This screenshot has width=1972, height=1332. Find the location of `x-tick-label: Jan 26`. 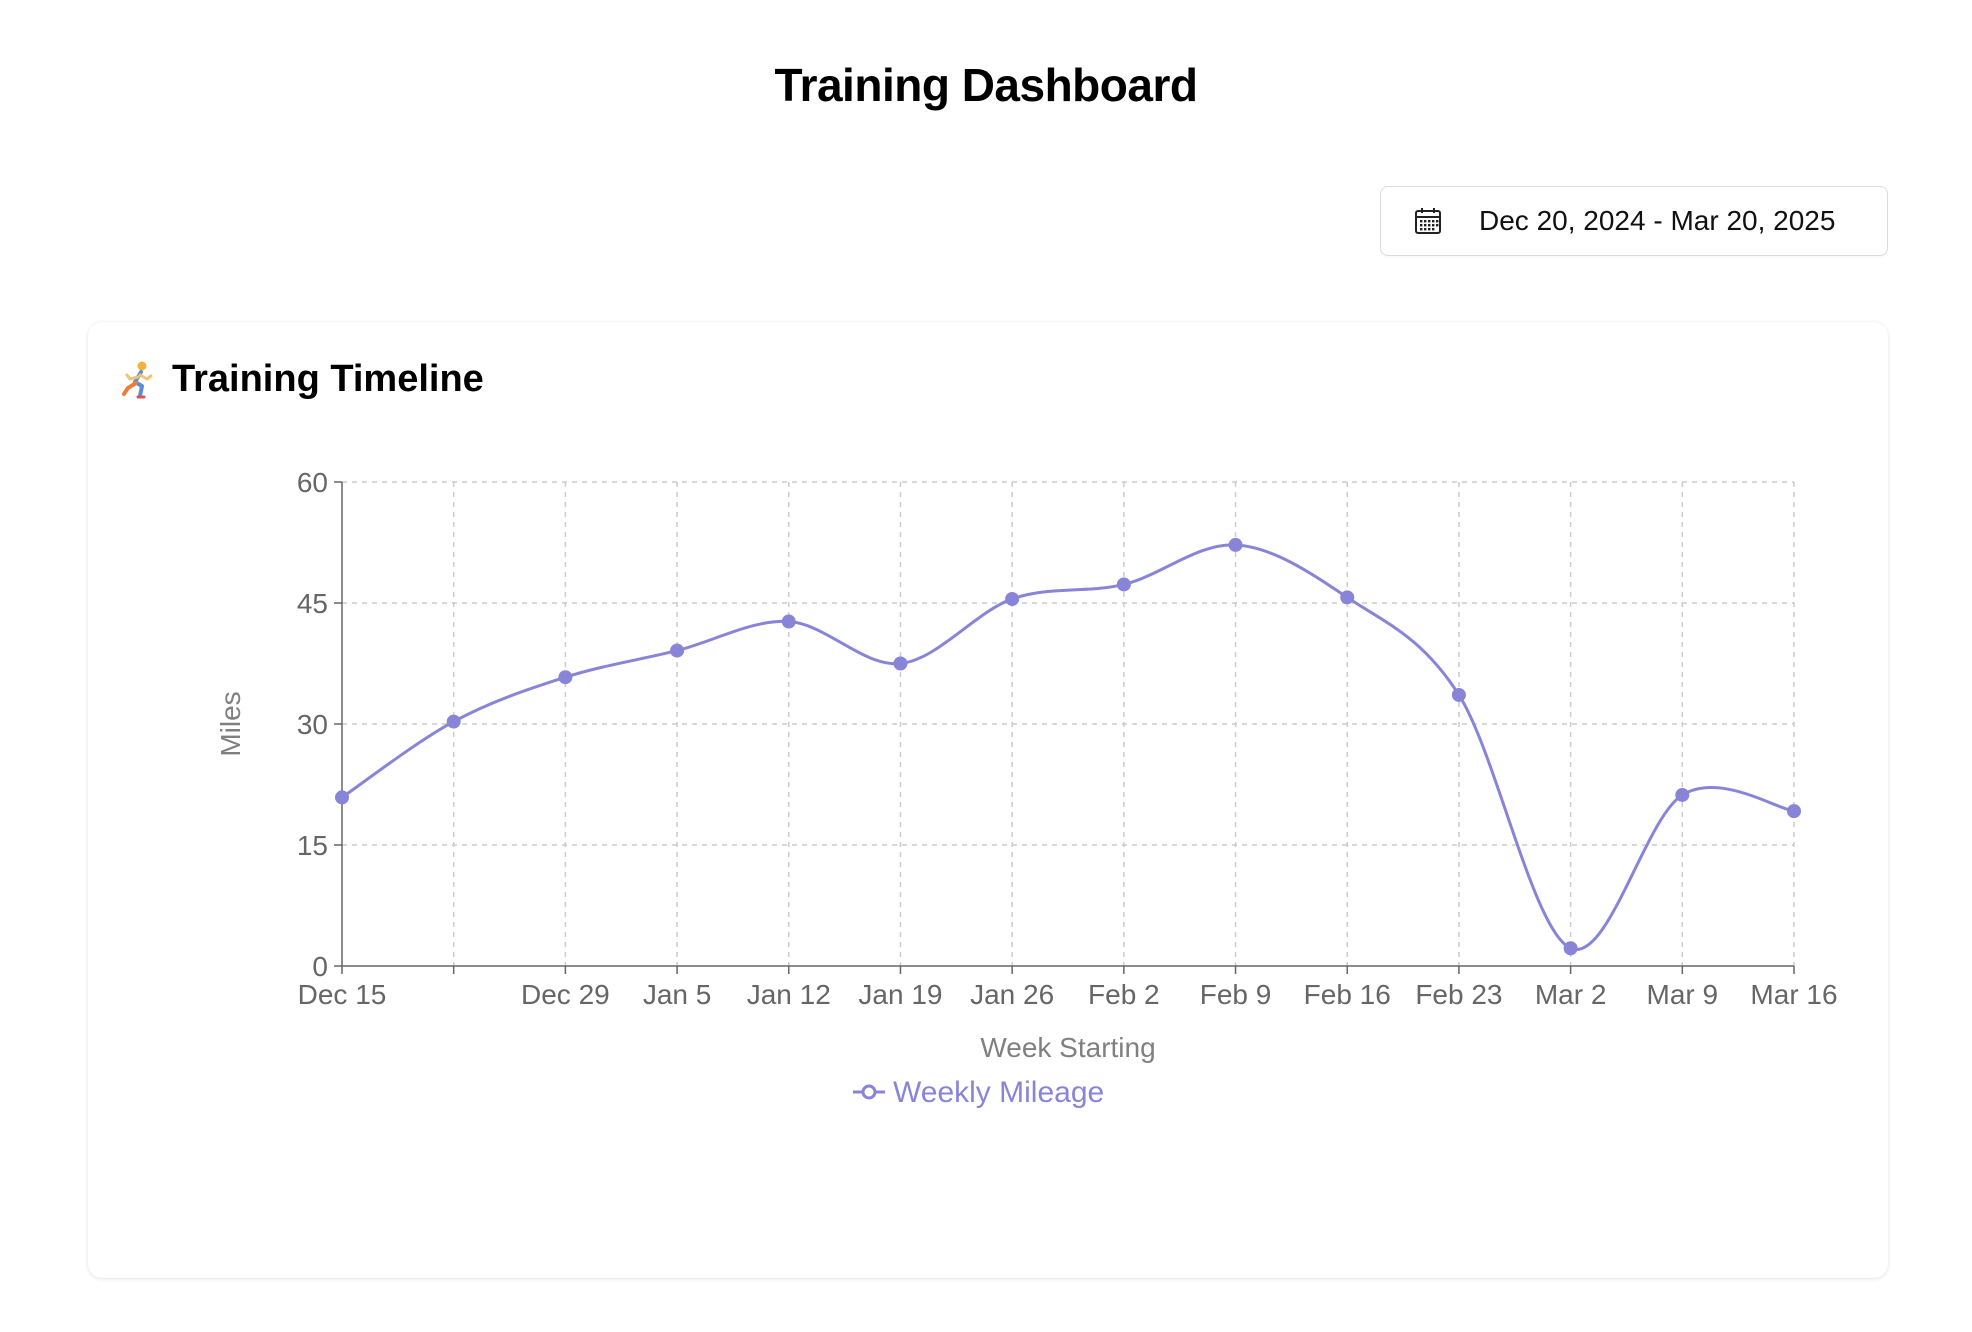

x-tick-label: Jan 26 is located at coordinates (1012, 994).